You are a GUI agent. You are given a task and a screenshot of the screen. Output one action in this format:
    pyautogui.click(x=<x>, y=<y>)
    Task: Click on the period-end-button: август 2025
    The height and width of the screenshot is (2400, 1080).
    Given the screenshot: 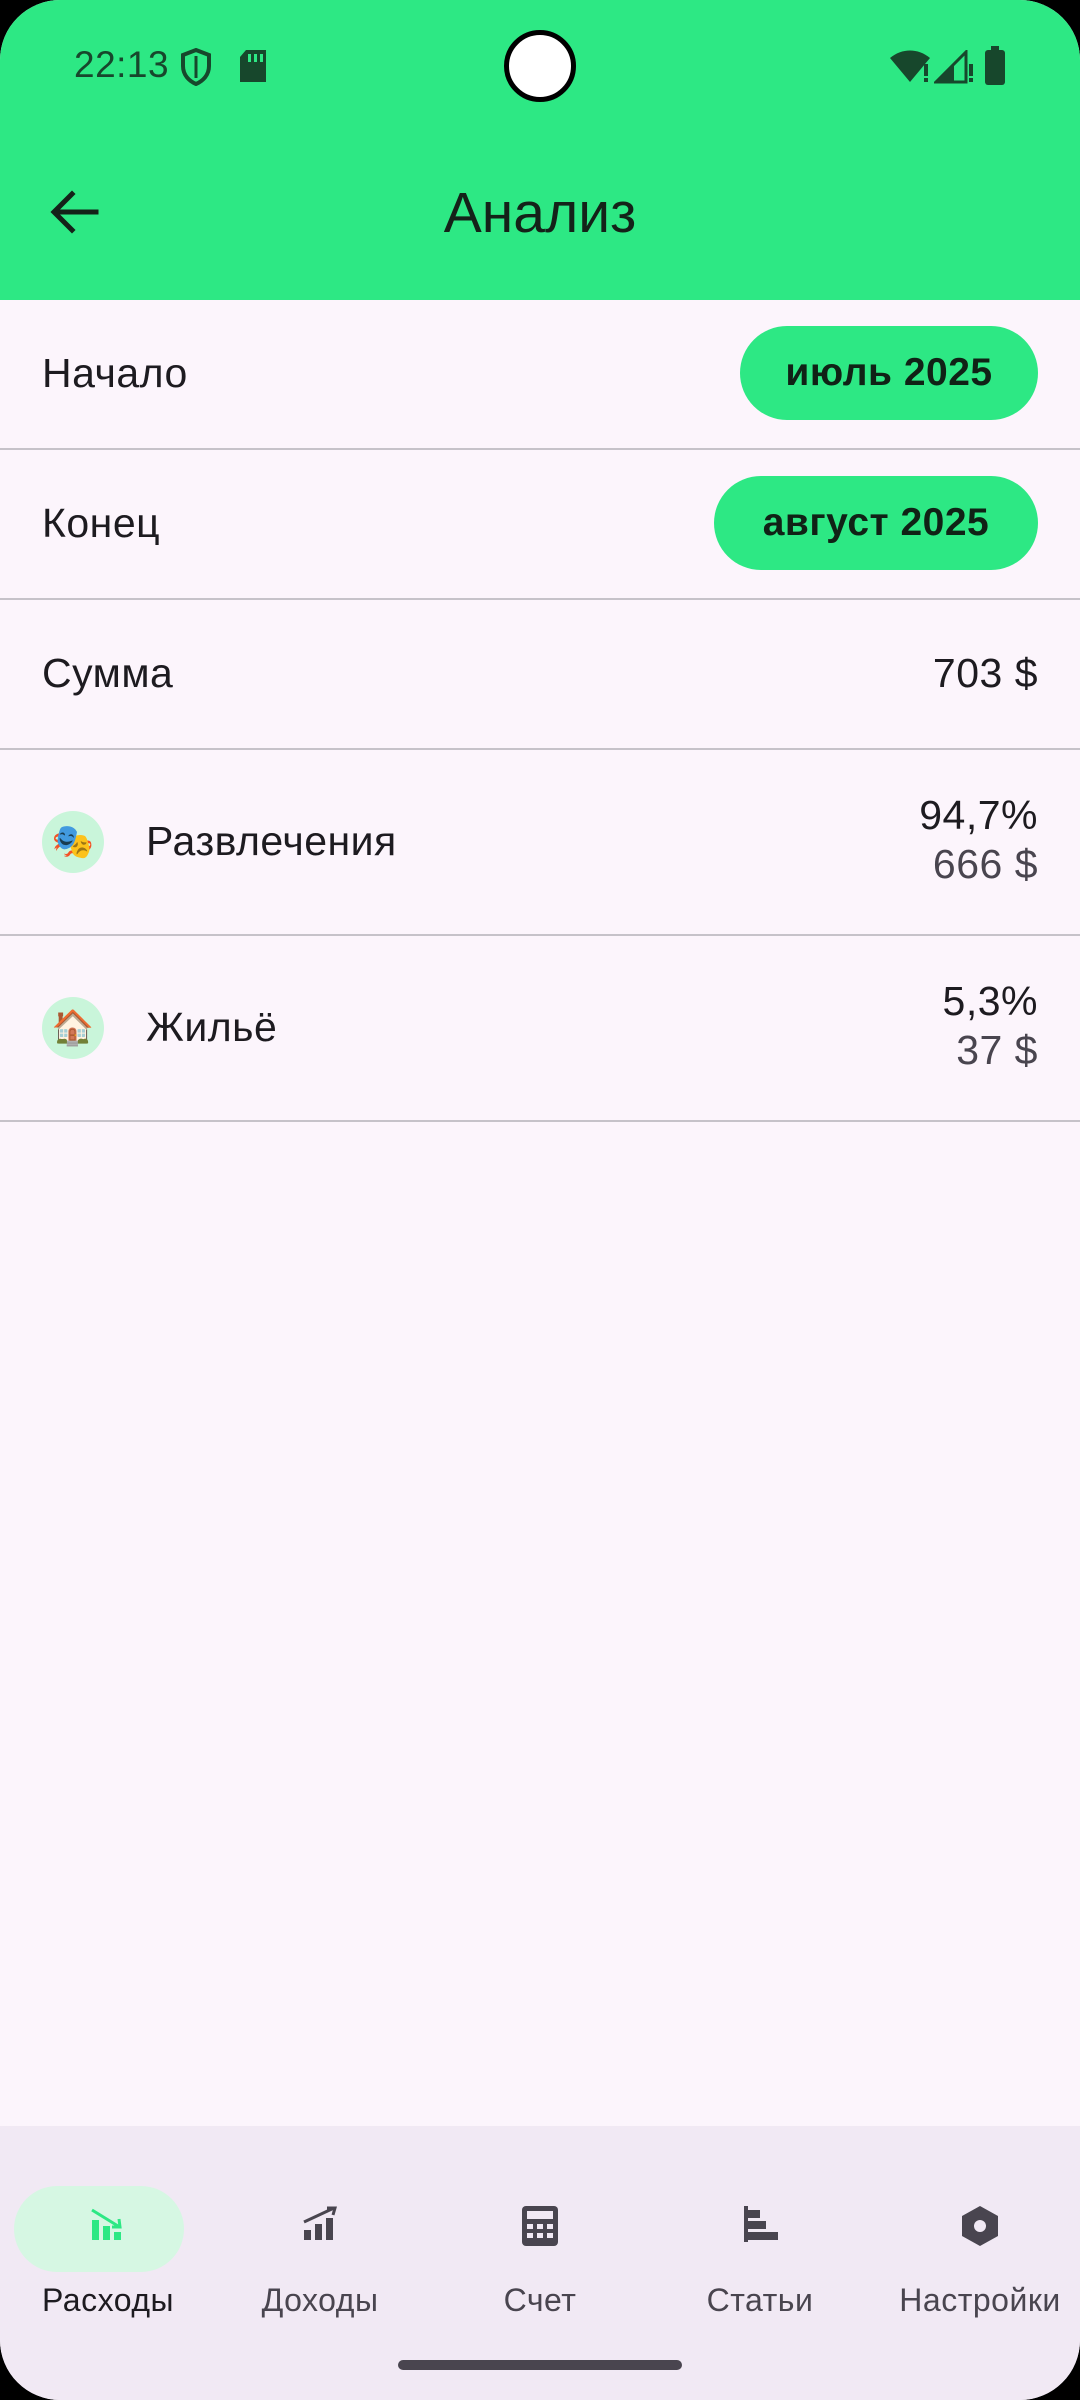 What is the action you would take?
    pyautogui.click(x=876, y=523)
    